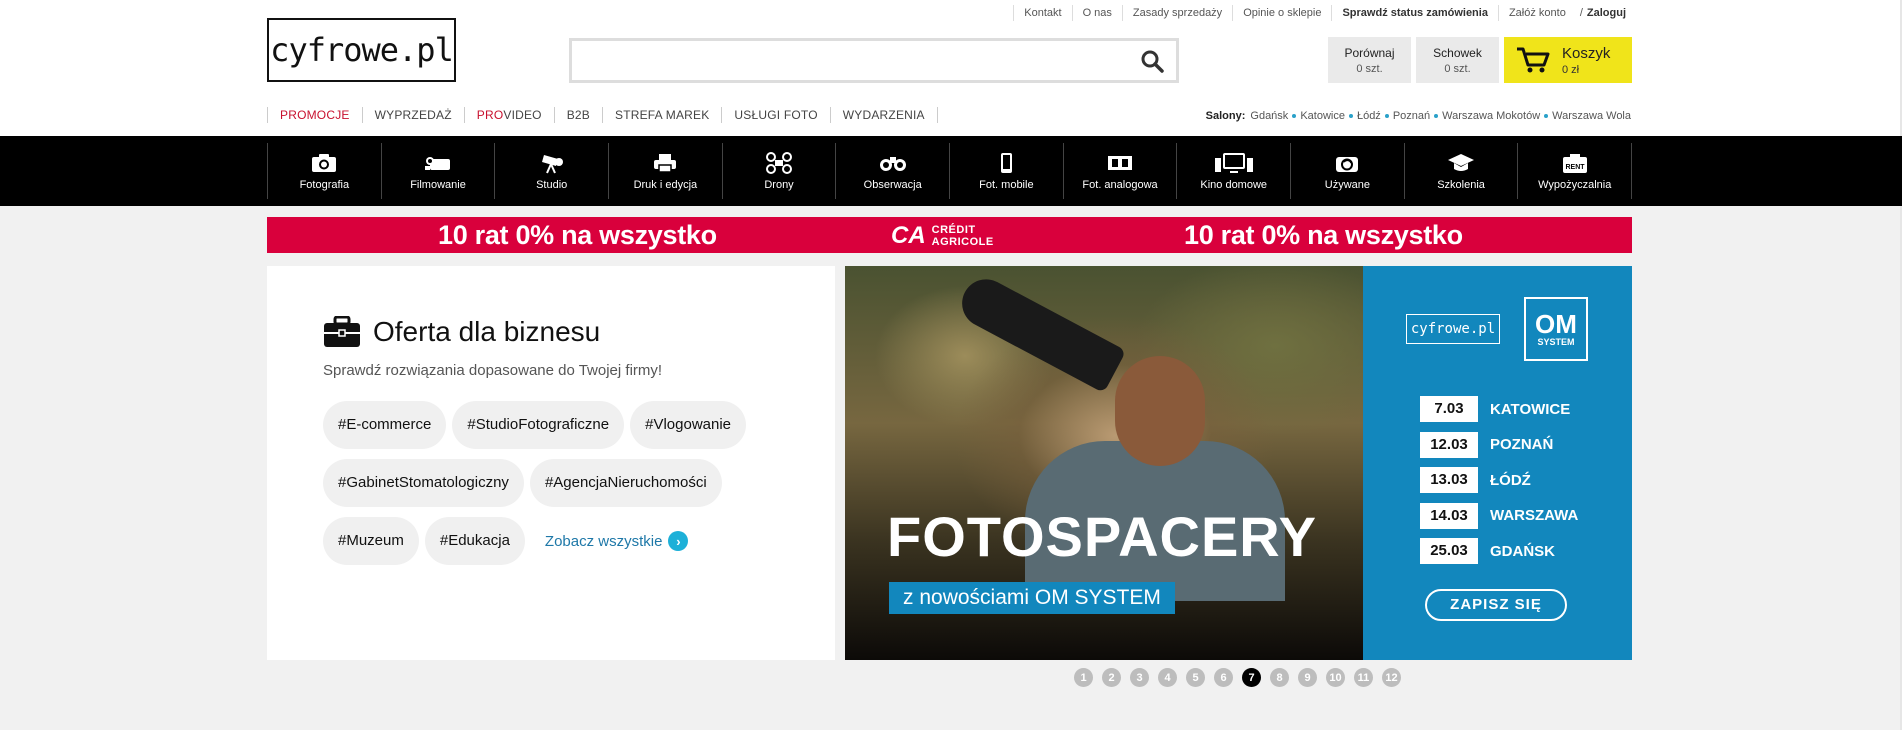 The image size is (1902, 730). I want to click on wishlist-button: Schowek 0 szt., so click(1457, 60).